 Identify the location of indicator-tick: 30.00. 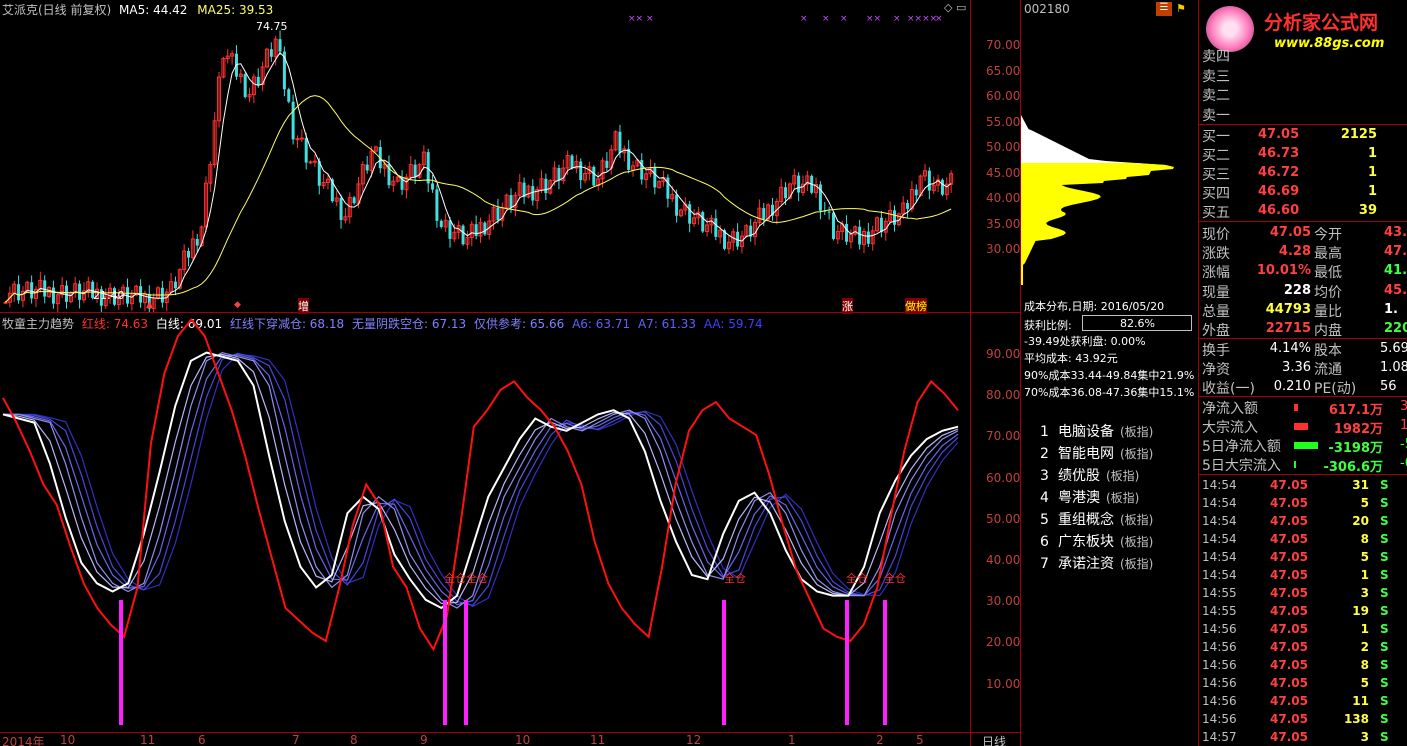
(1003, 601).